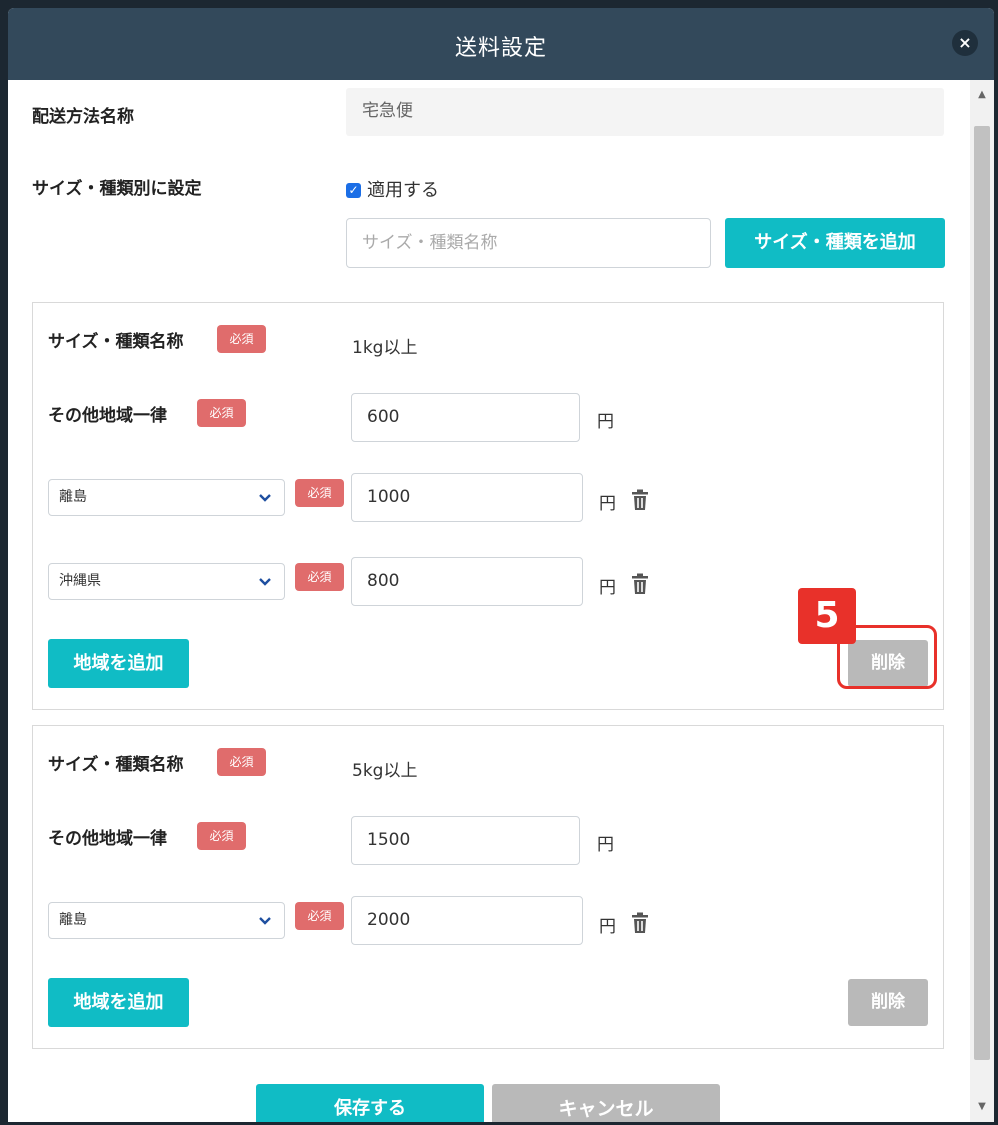  Describe the element at coordinates (500, 48) in the screenshot. I see `modal-title: 送料設定` at that location.